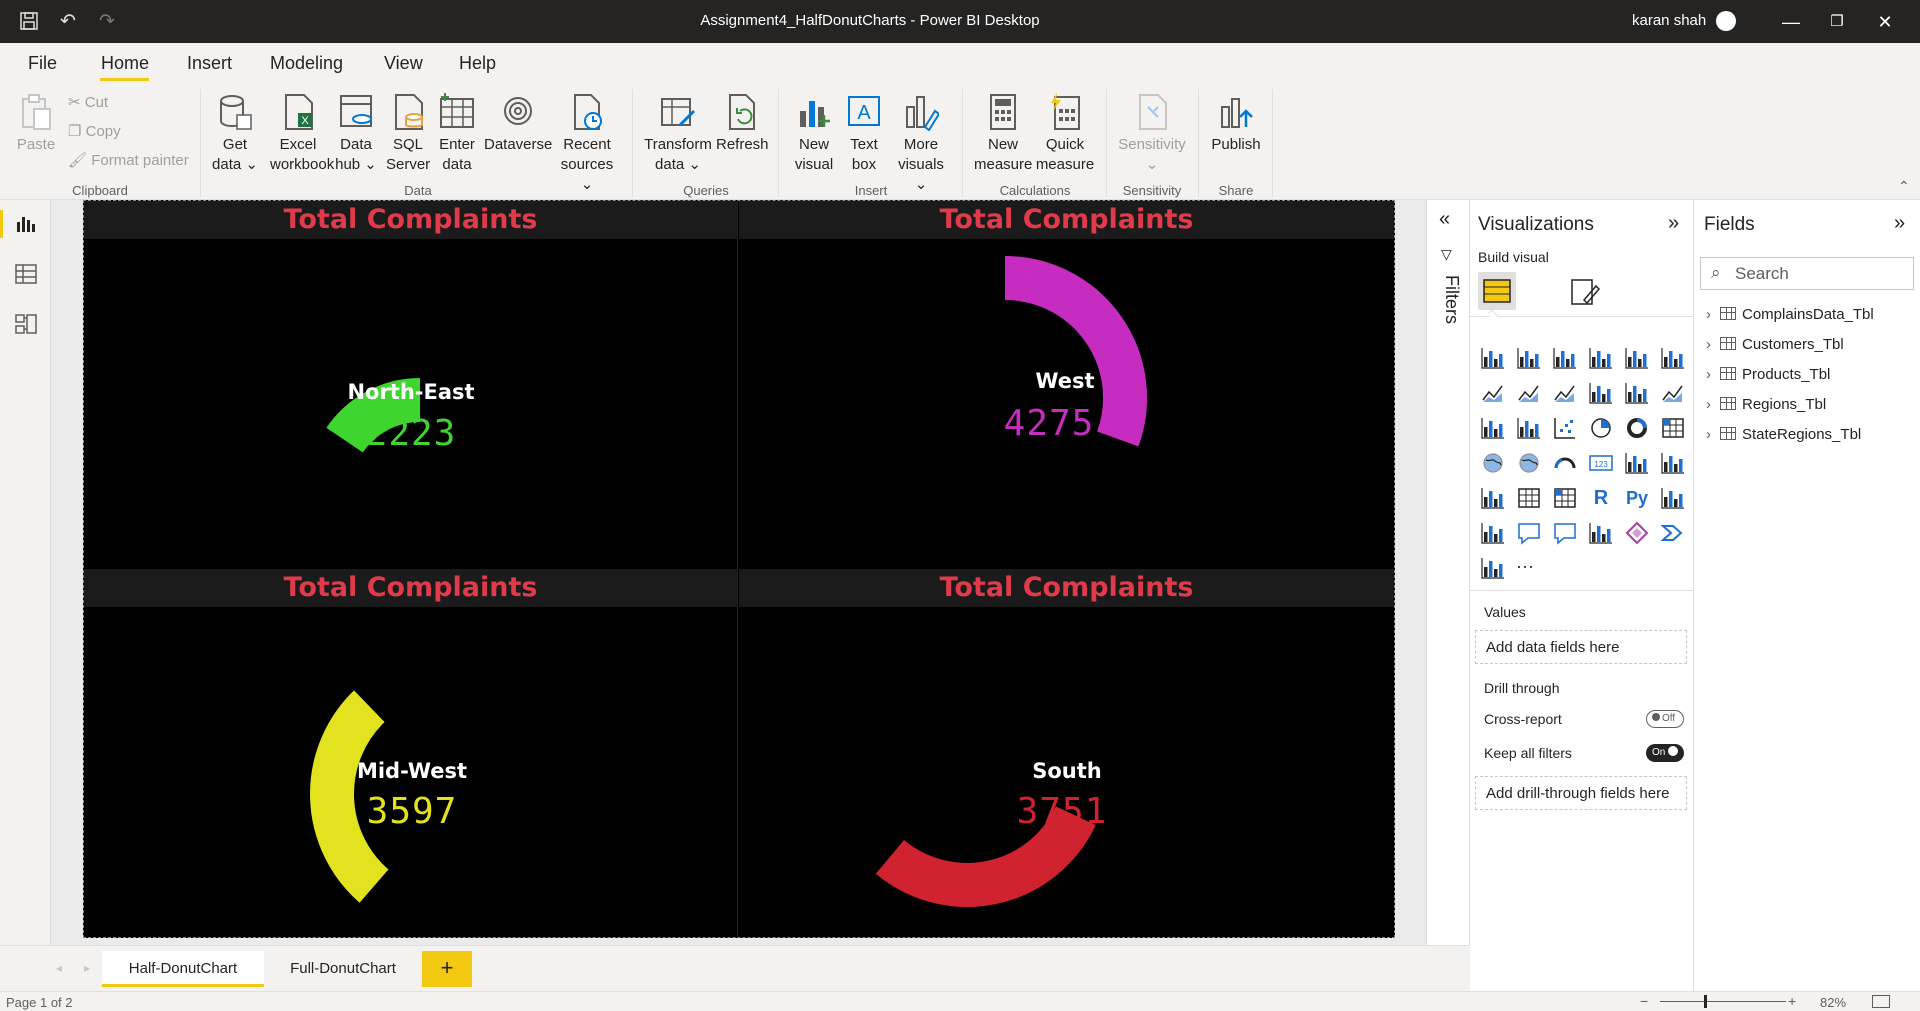  Describe the element at coordinates (1881, 1001) in the screenshot. I see `fit-to-page-icon` at that location.